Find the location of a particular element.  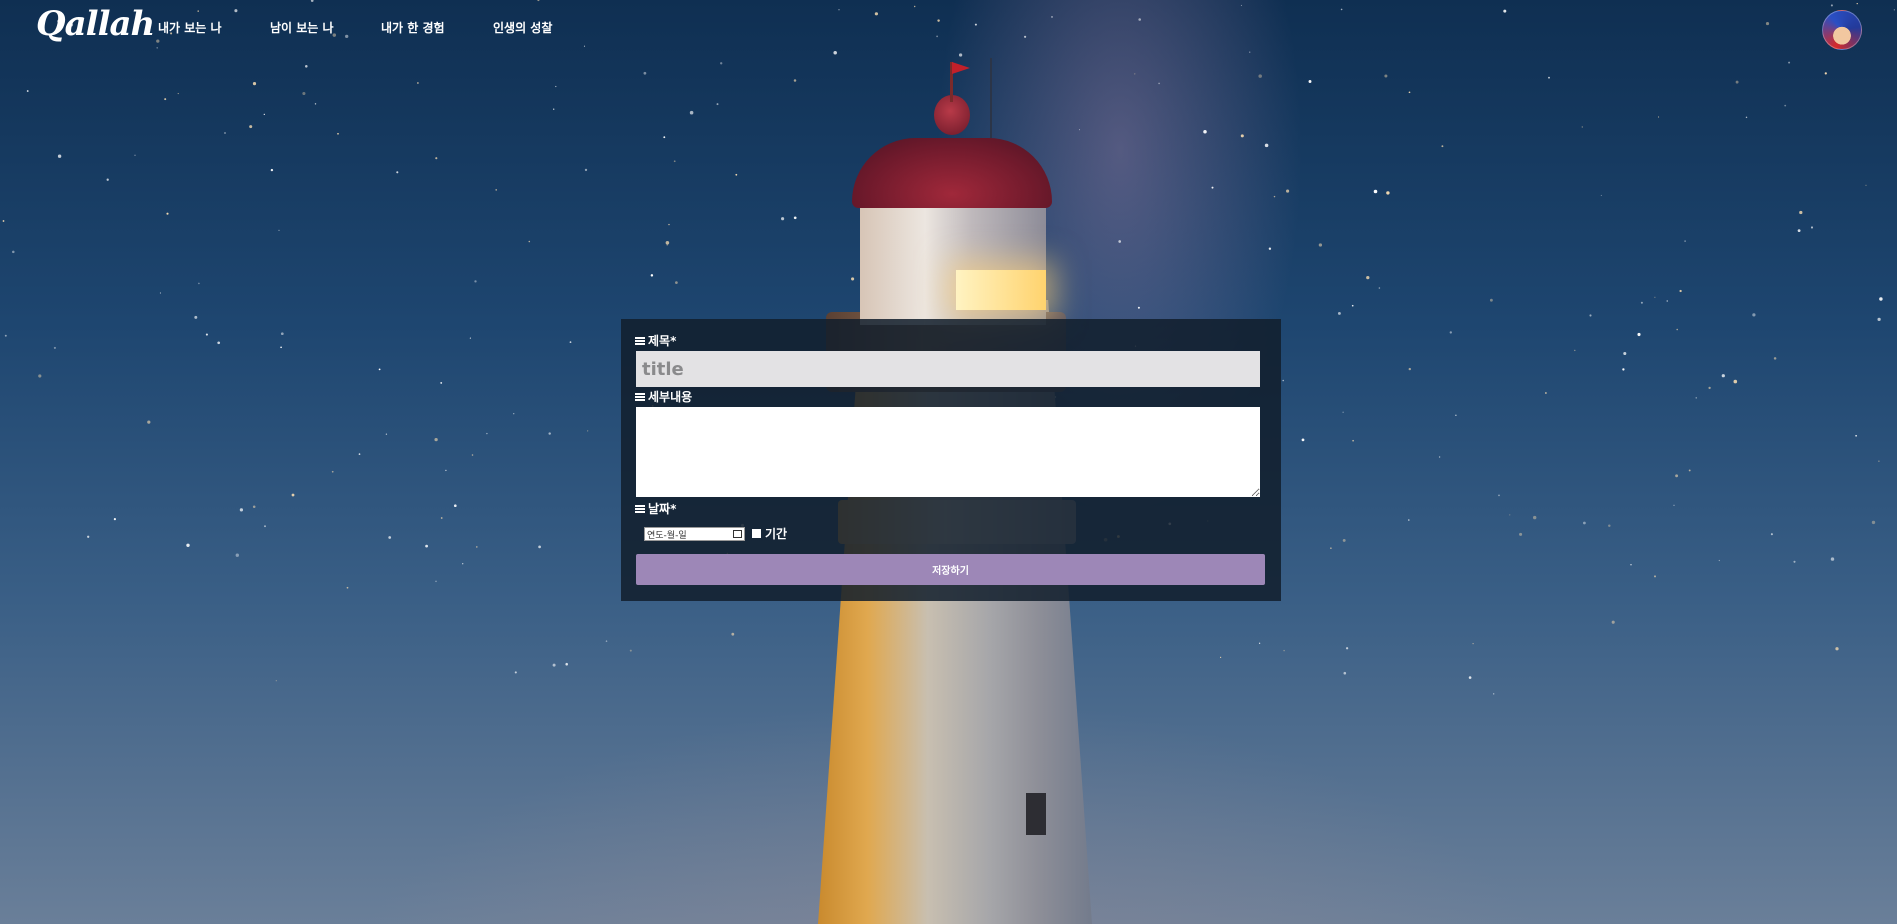

title-label-text: 제목* is located at coordinates (662, 341).